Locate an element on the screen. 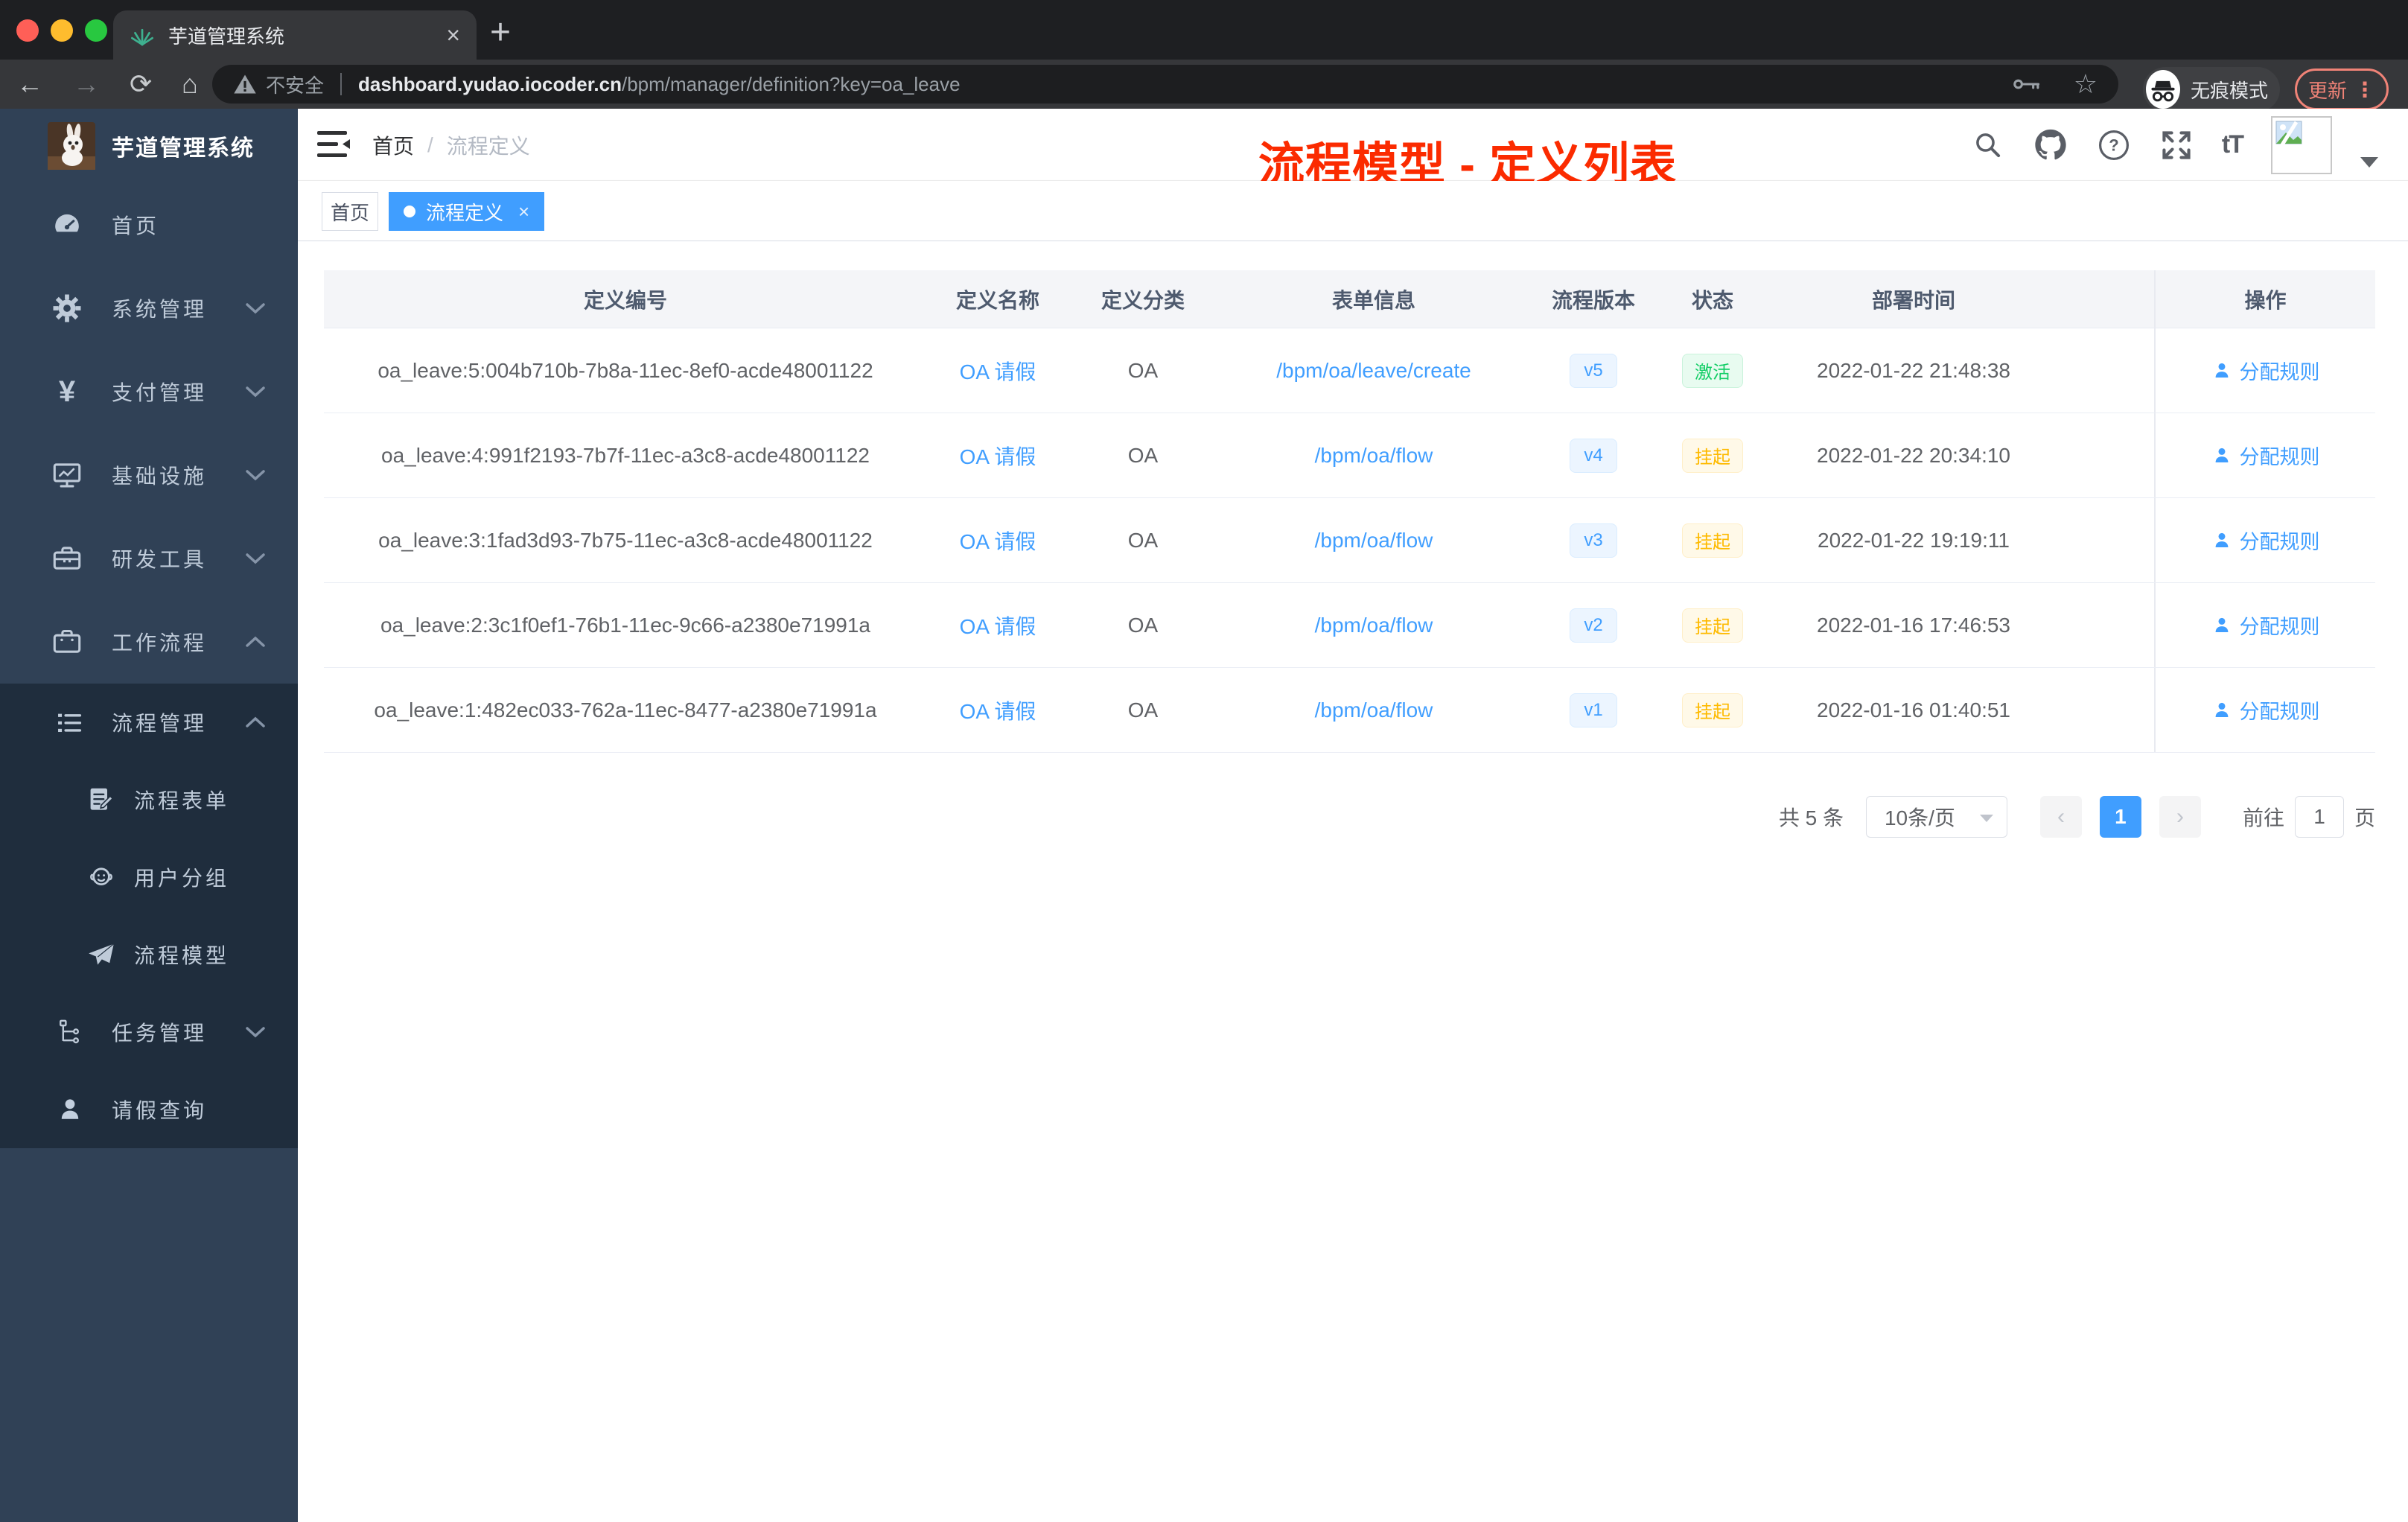 Image resolution: width=2408 pixels, height=1522 pixels. forward-icon: → is located at coordinates (86, 84).